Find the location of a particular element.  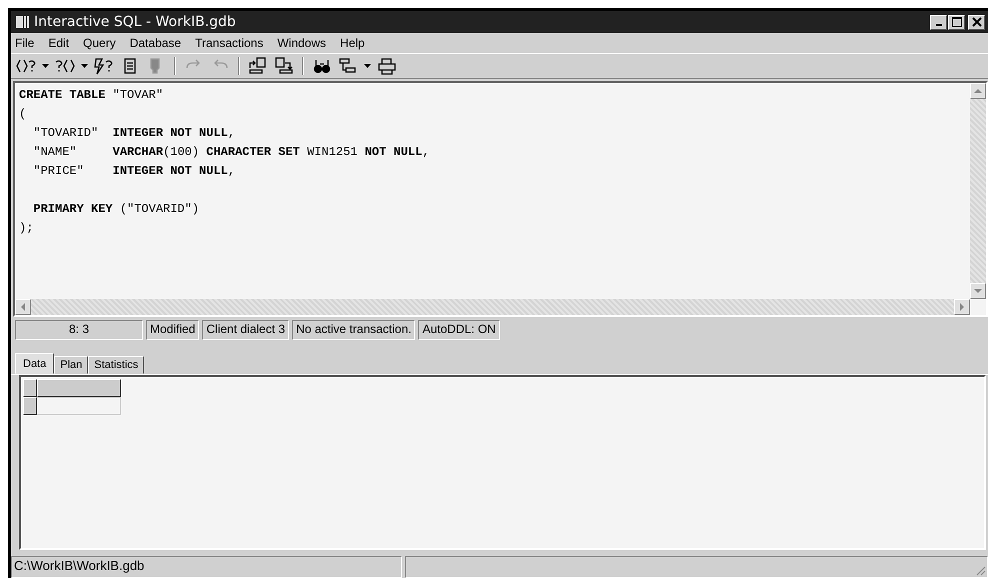

window-title: Interactive SQL - WorkIB.gdb is located at coordinates (135, 22).